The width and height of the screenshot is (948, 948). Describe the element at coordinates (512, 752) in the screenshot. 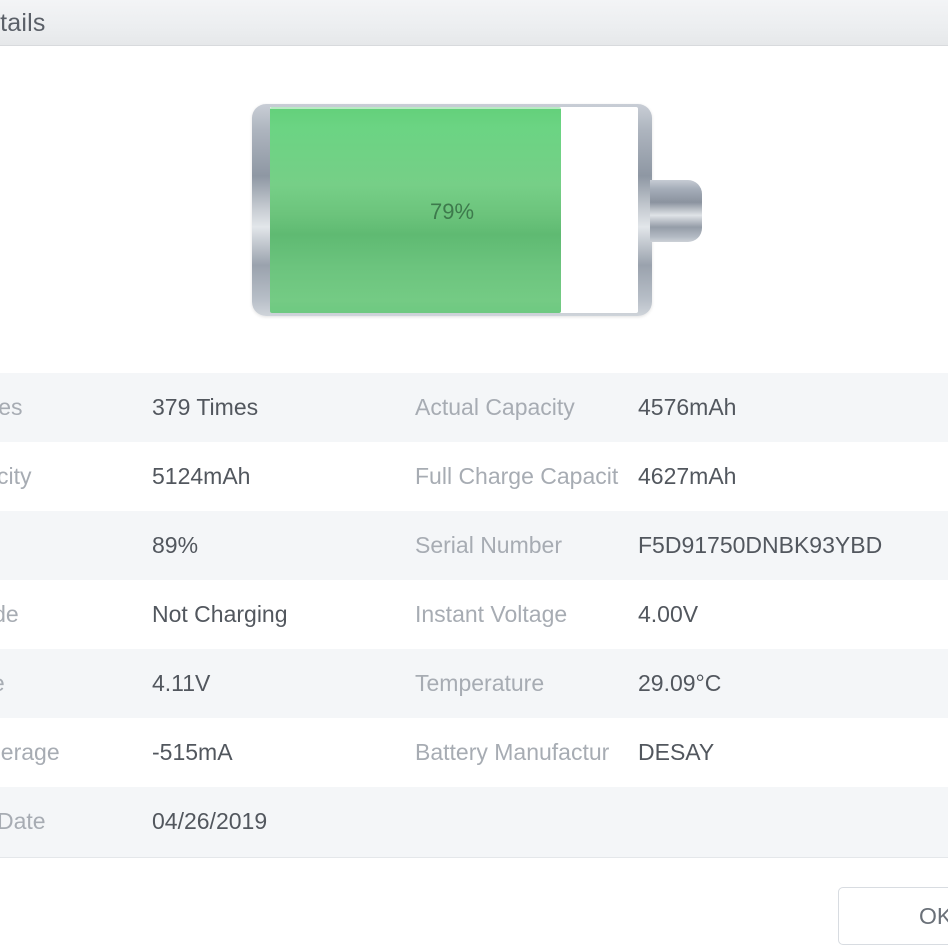

I see `detail-label: Battery Manufactur` at that location.